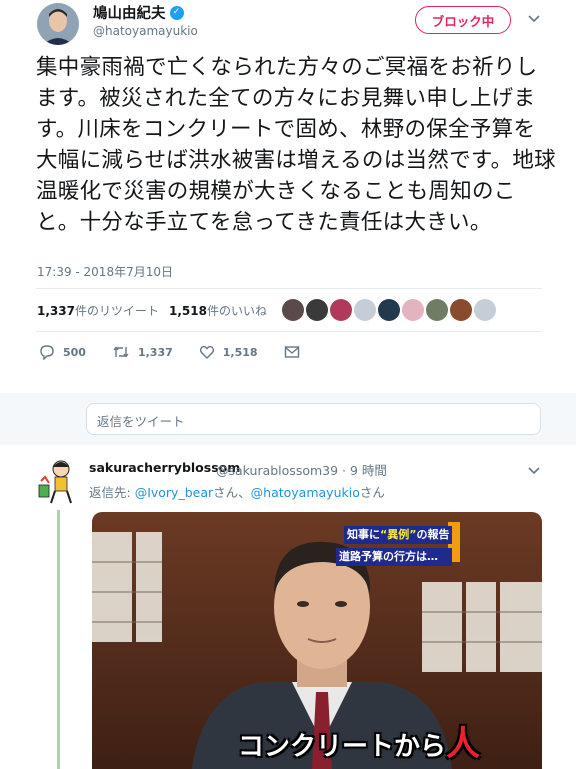  Describe the element at coordinates (142, 352) in the screenshot. I see `retweet-action: 1,337` at that location.